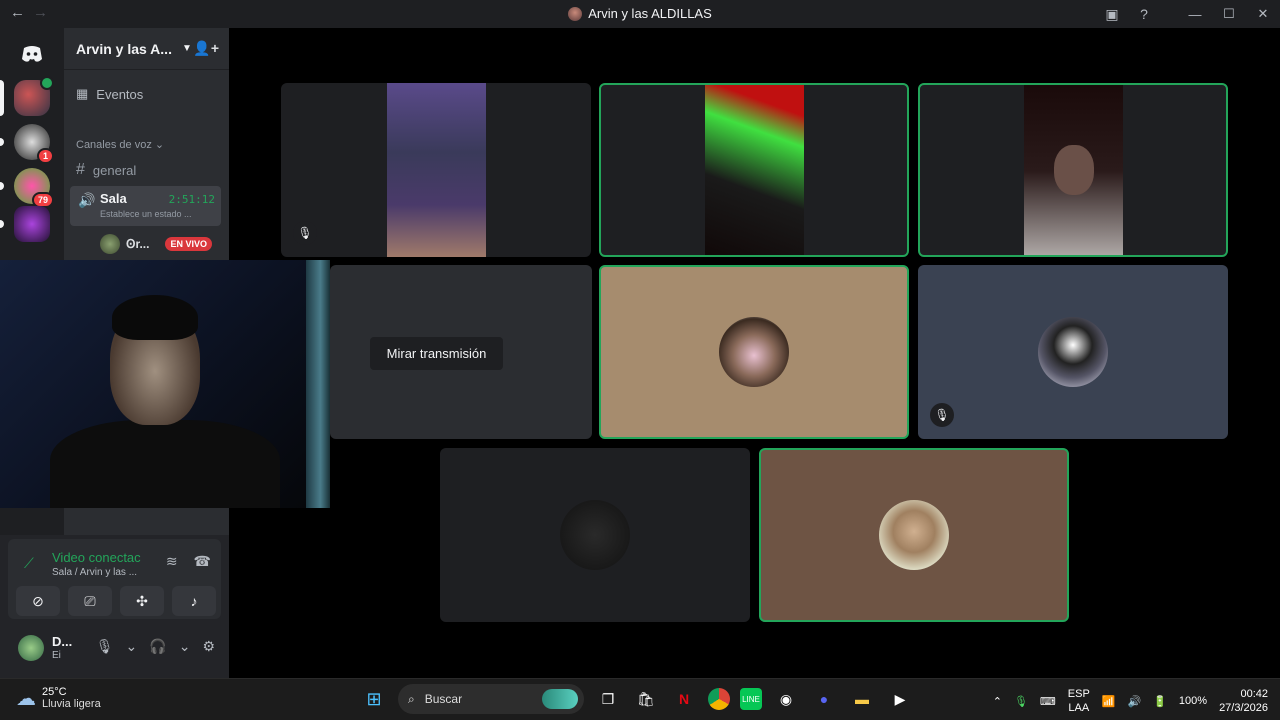 This screenshot has height=720, width=1280. I want to click on search-box: ⌕ Buscar, so click(491, 699).